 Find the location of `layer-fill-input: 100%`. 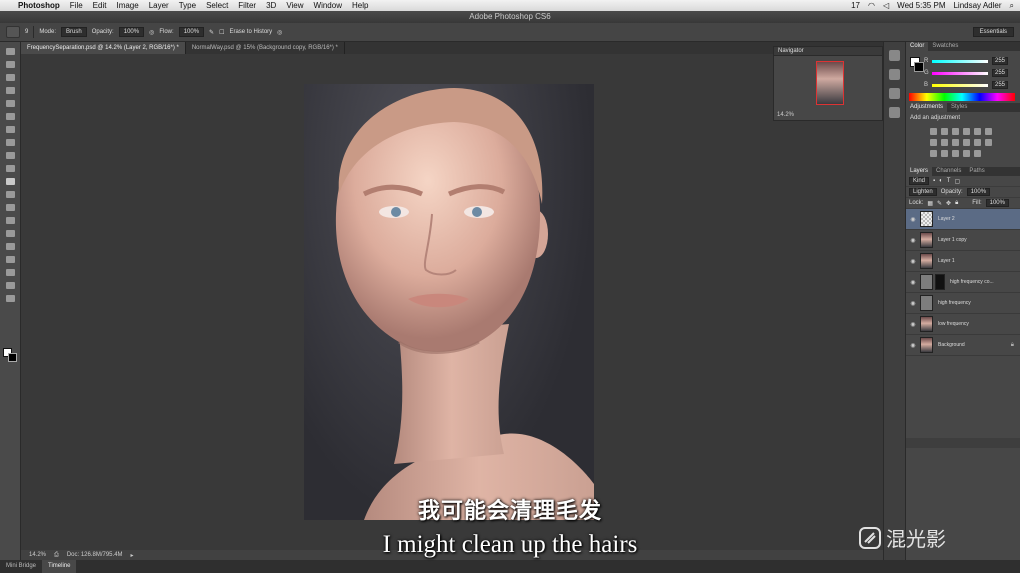

layer-fill-input: 100% is located at coordinates (997, 203).